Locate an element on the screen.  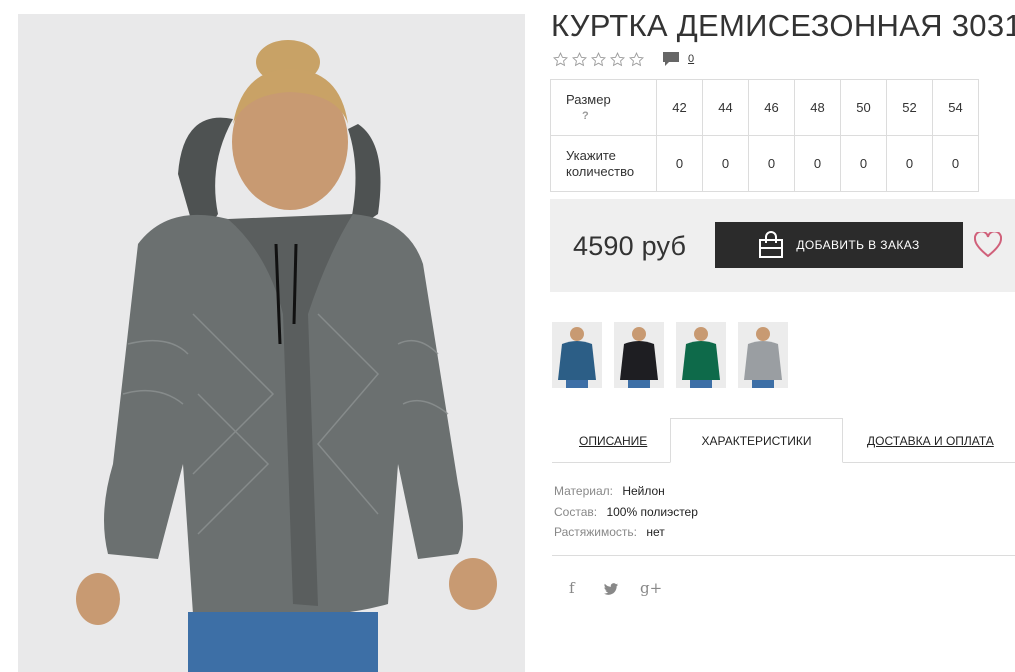
add-to-order-label: ДОБАВИТЬ В ЗАКАЗ is located at coordinates (858, 245).